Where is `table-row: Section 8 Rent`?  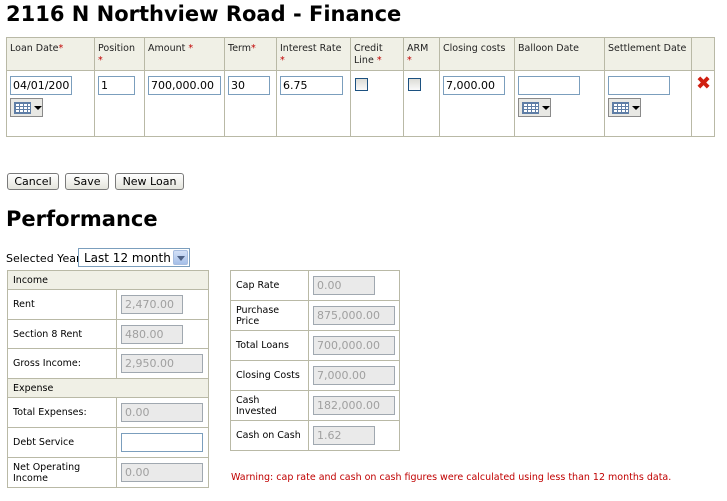 table-row: Section 8 Rent is located at coordinates (108, 334).